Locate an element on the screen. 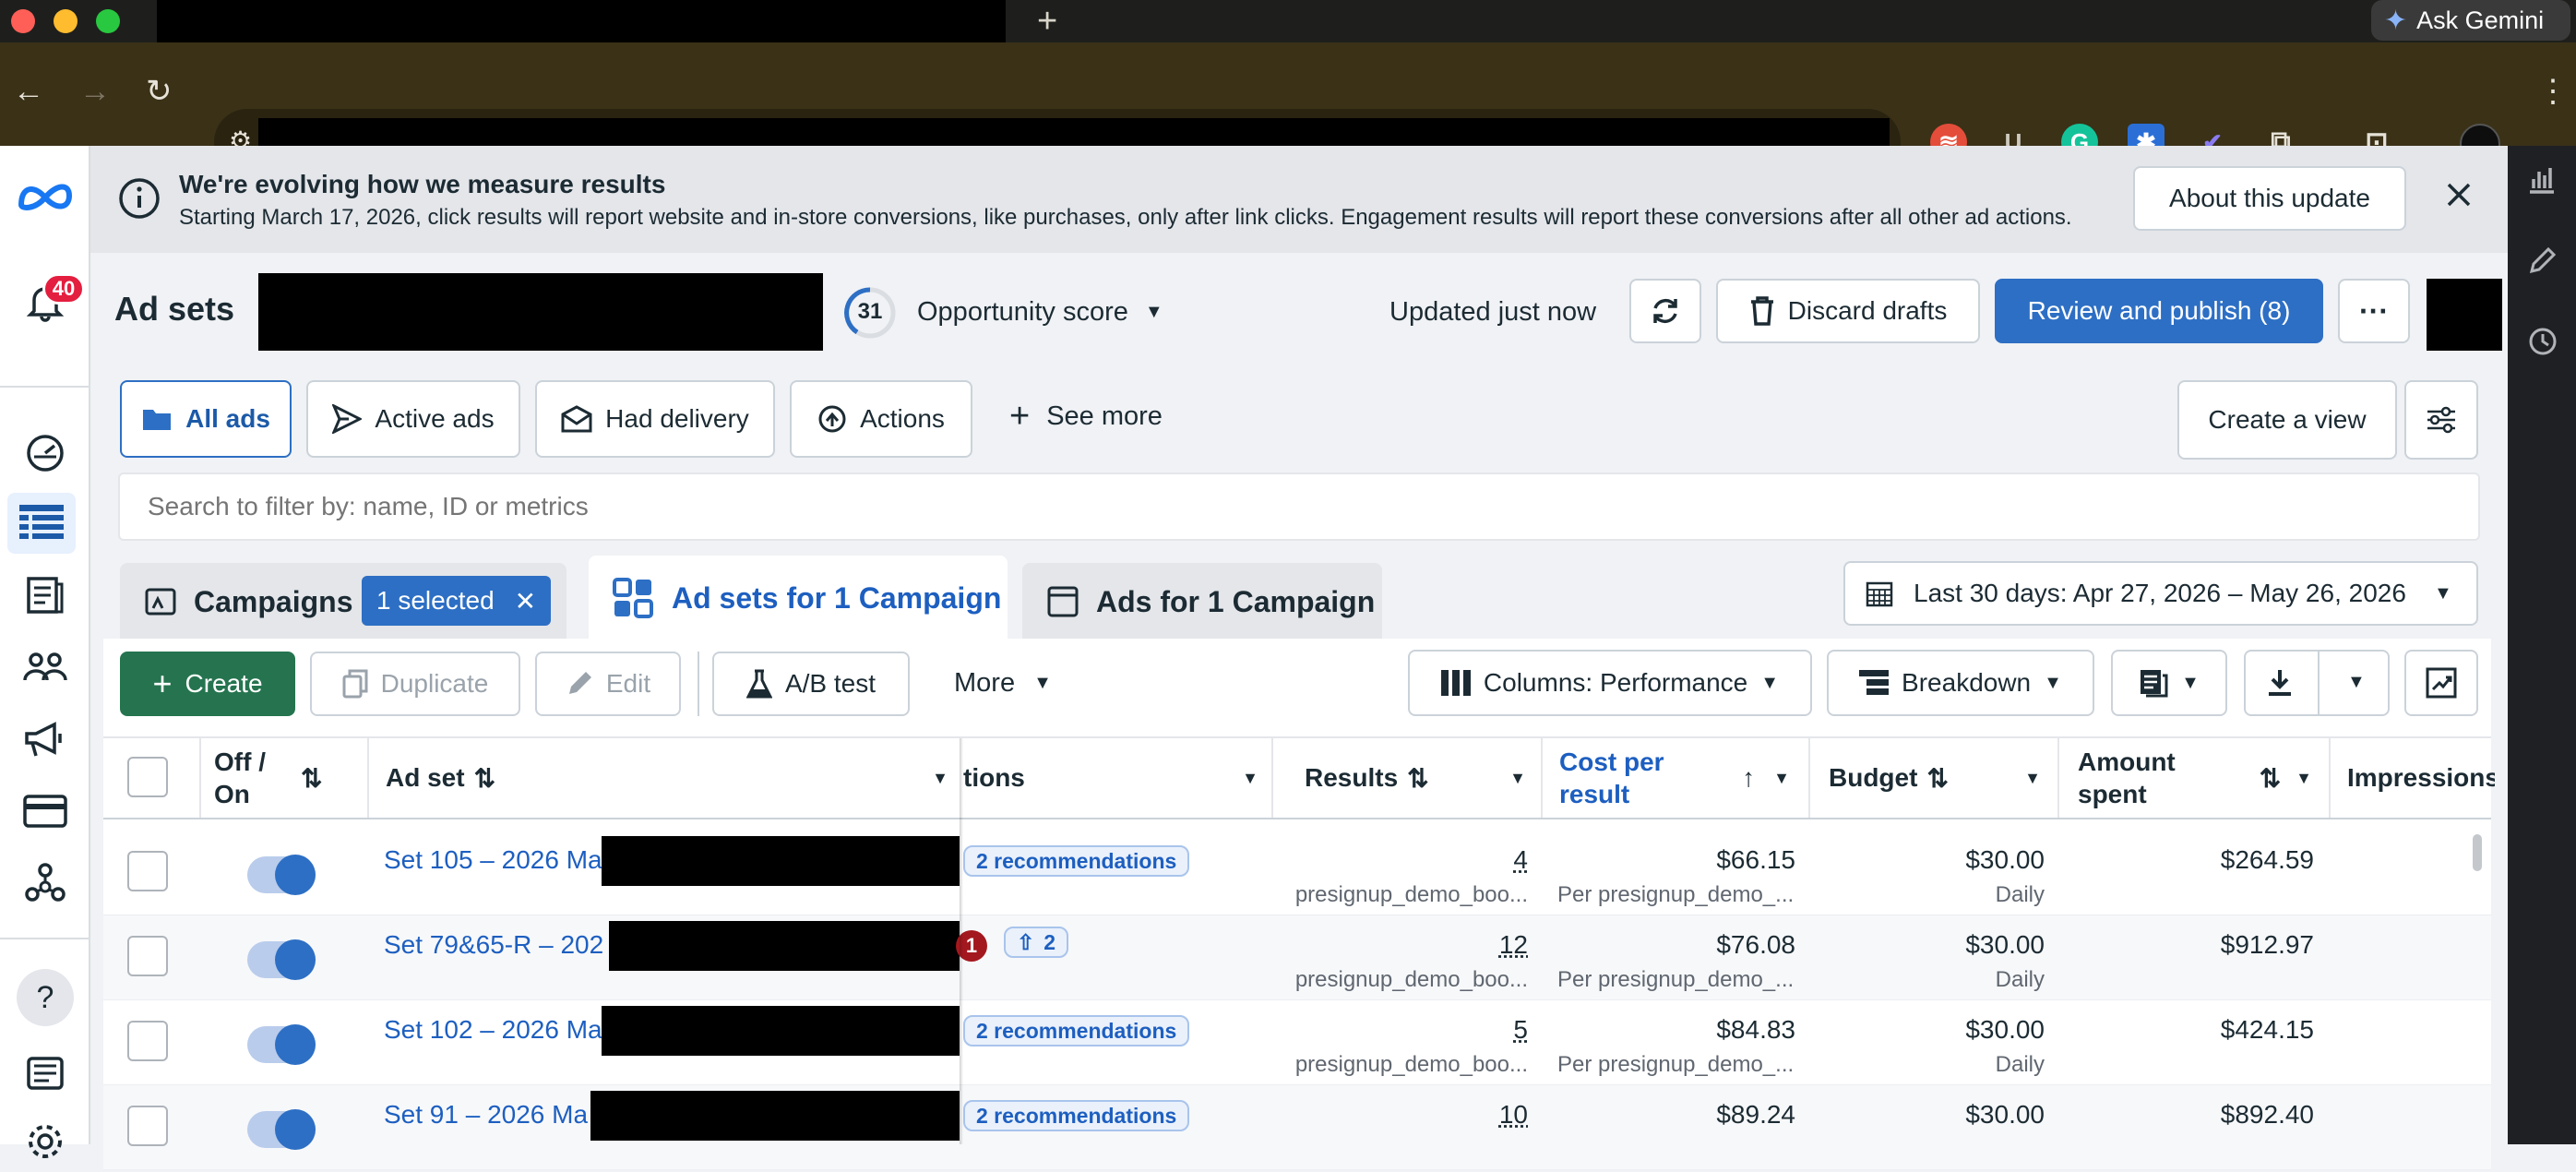 The image size is (2576, 1172). history-clock-icon is located at coordinates (2542, 341).